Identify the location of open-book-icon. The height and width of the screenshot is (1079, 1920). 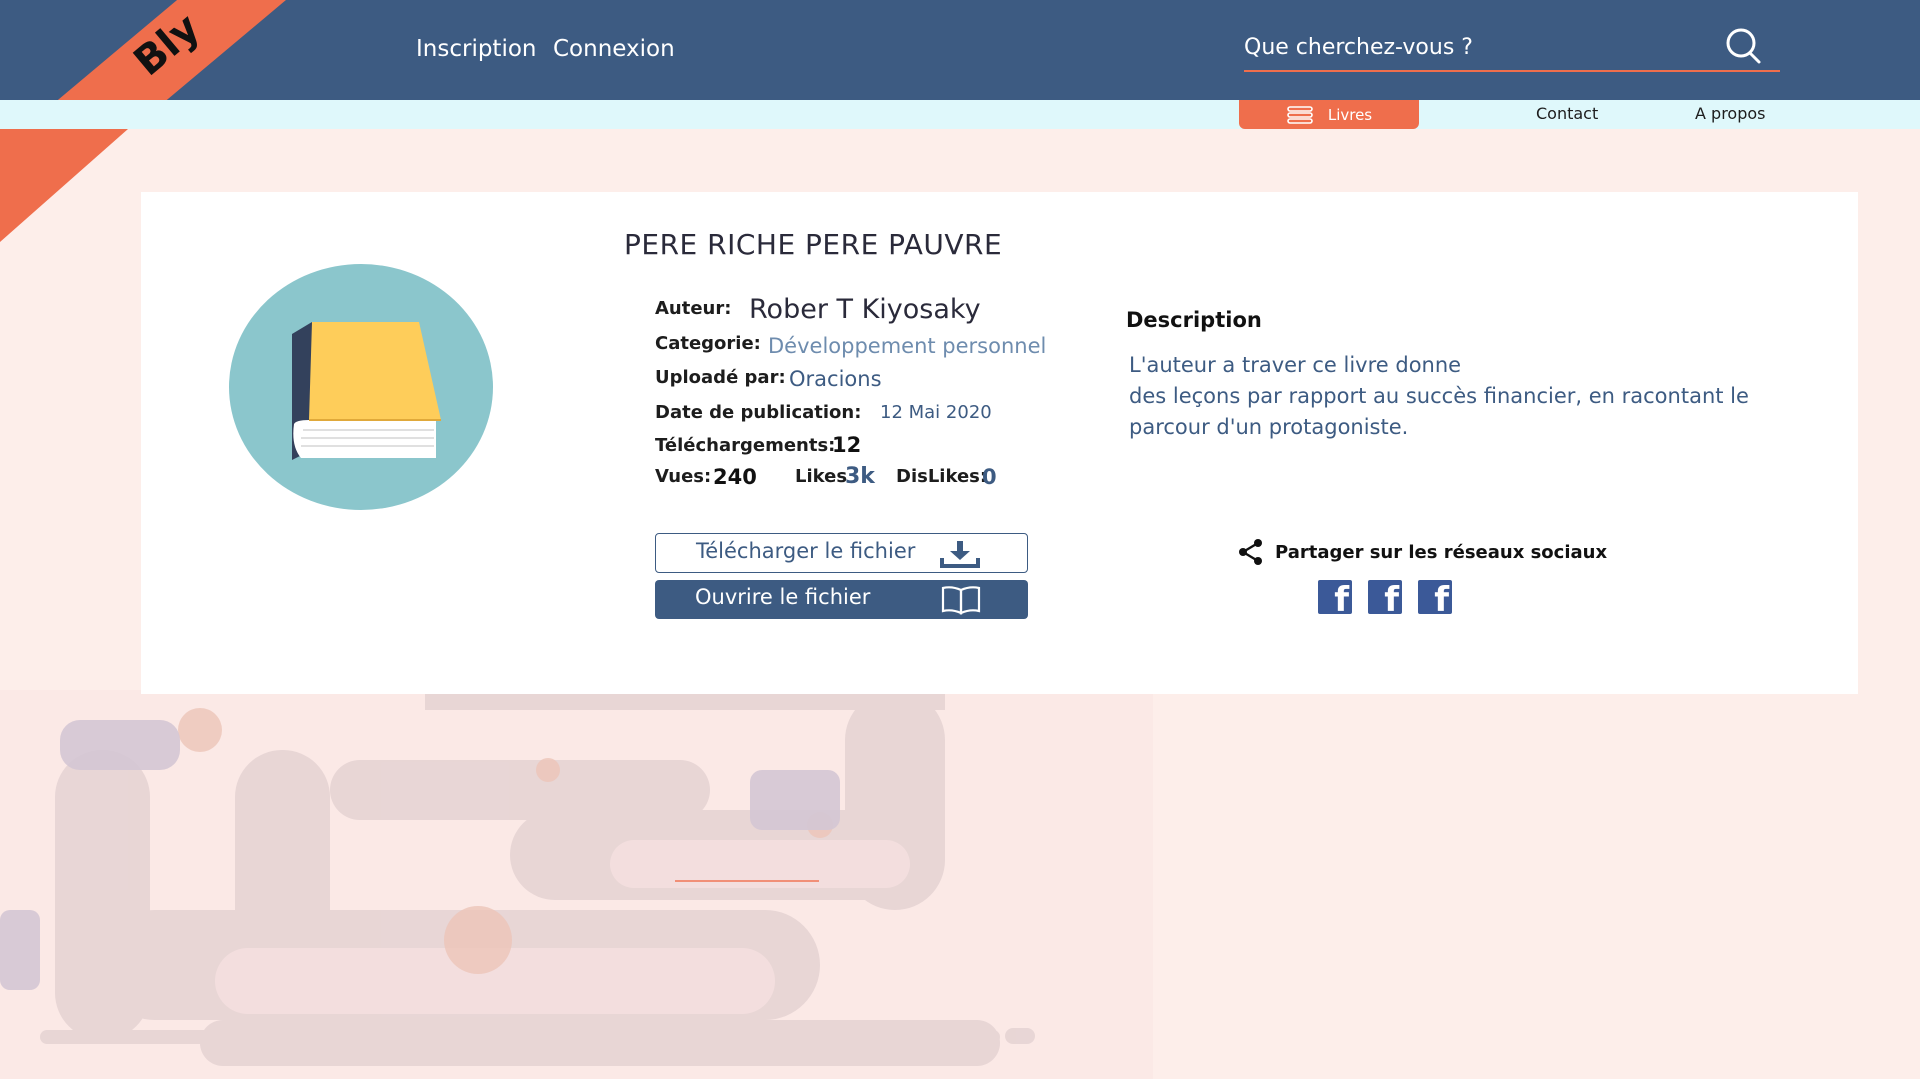
(961, 600).